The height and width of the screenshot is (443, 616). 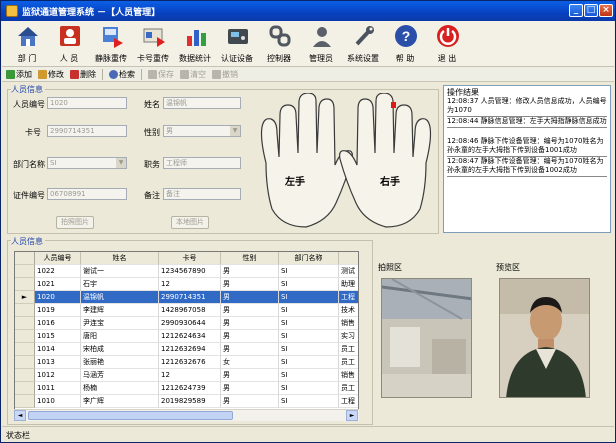 I want to click on toolbar-vein-upload-button: 静脉重传, so click(x=111, y=44).